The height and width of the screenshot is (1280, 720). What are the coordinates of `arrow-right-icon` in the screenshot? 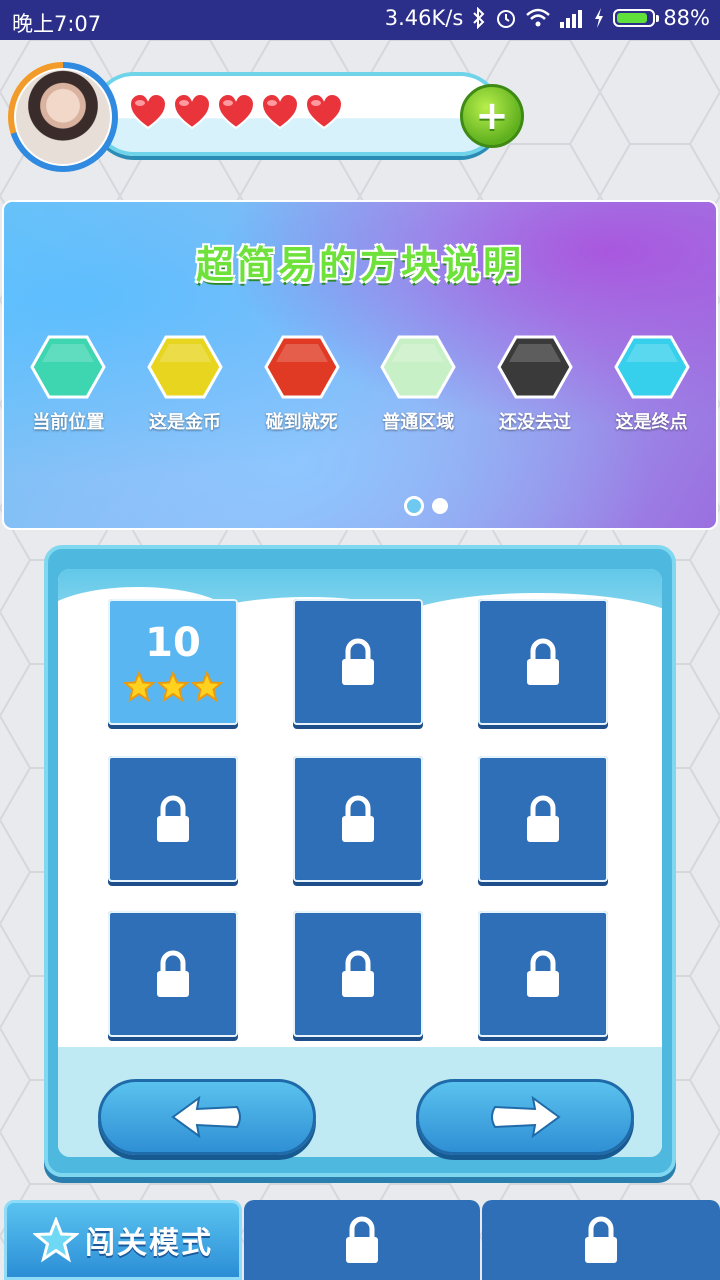 It's located at (526, 1117).